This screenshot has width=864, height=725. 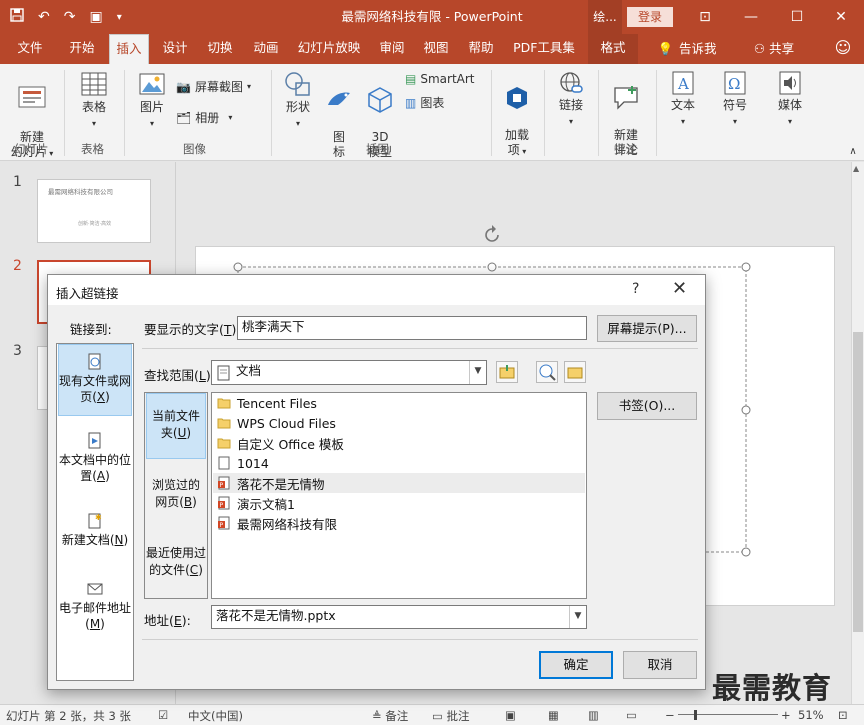 I want to click on addins-button: 加载 项 ▾, so click(x=517, y=114).